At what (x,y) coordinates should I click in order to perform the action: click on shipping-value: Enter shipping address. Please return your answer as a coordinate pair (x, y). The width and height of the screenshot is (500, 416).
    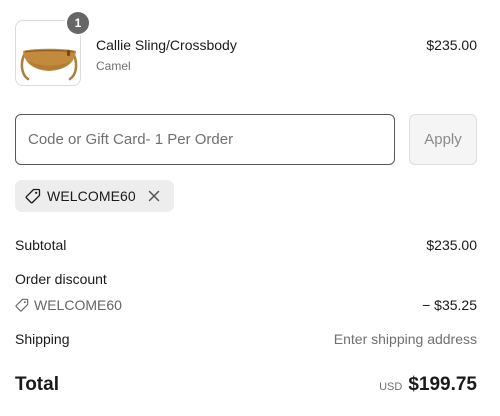
    Looking at the image, I should click on (405, 339).